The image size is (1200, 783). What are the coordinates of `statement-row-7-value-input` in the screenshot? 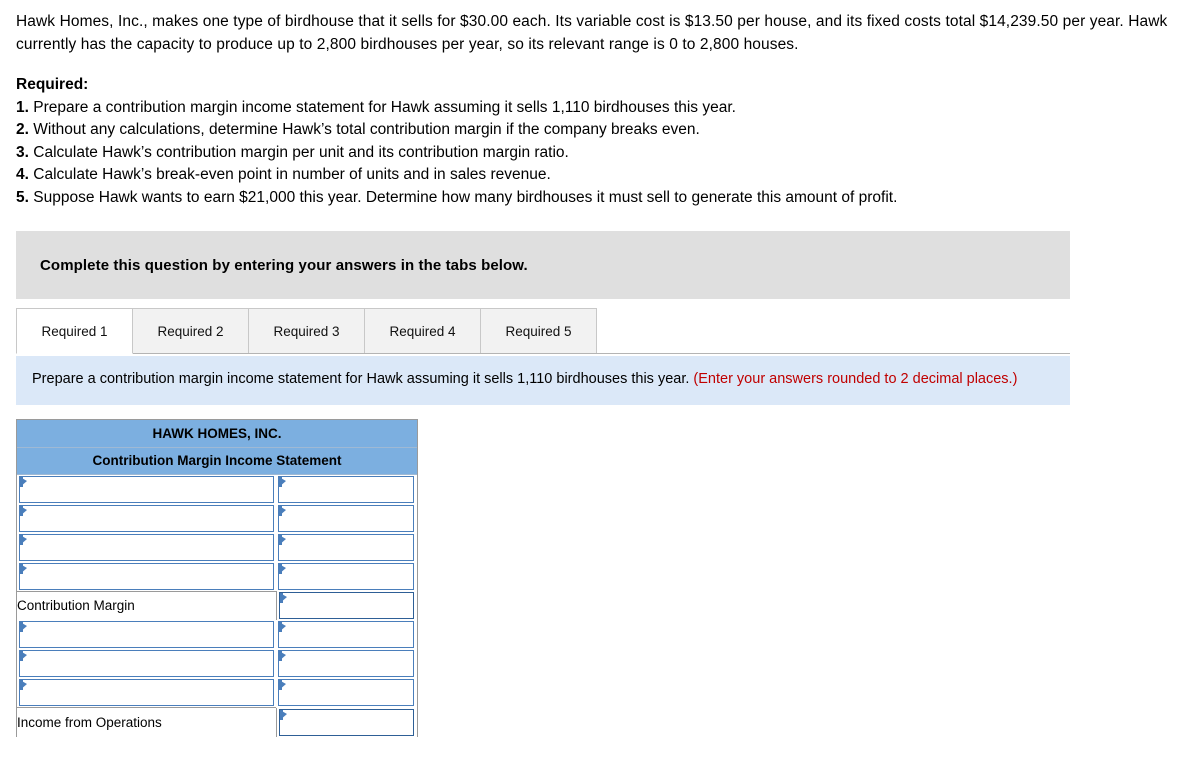 It's located at (346, 663).